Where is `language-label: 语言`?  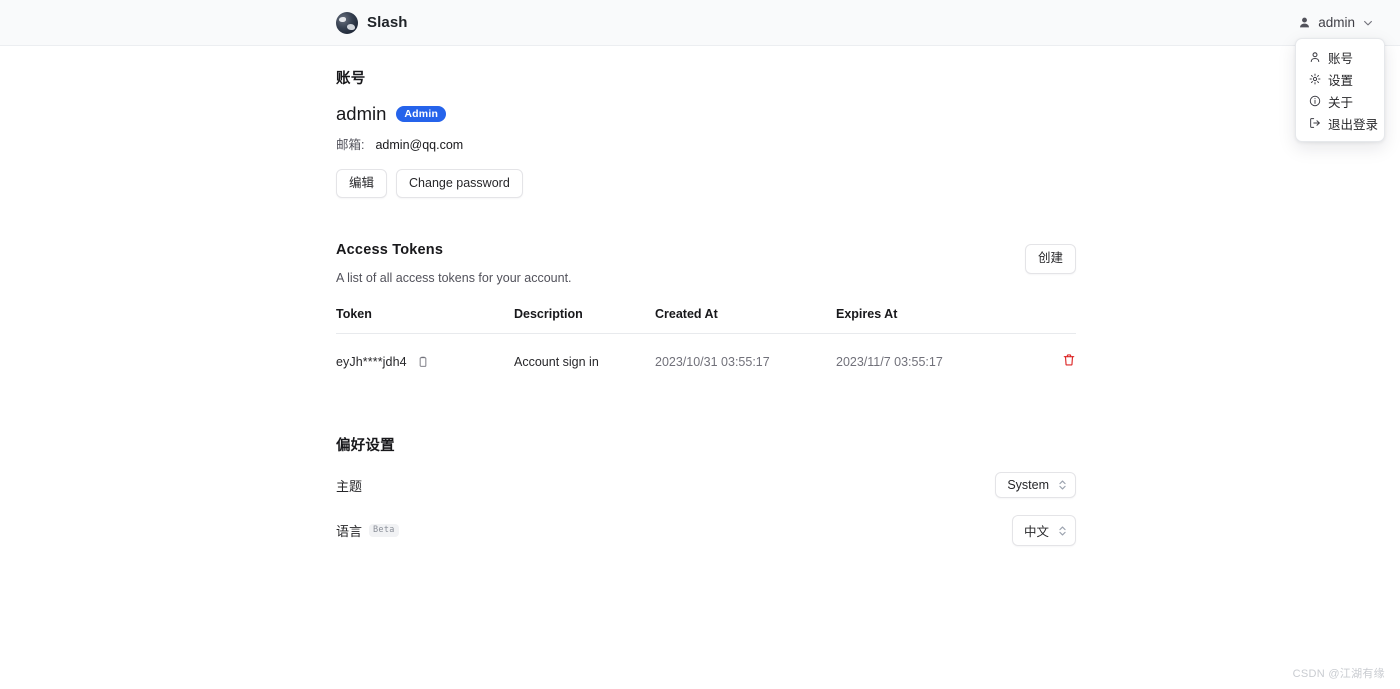
language-label: 语言 is located at coordinates (349, 532).